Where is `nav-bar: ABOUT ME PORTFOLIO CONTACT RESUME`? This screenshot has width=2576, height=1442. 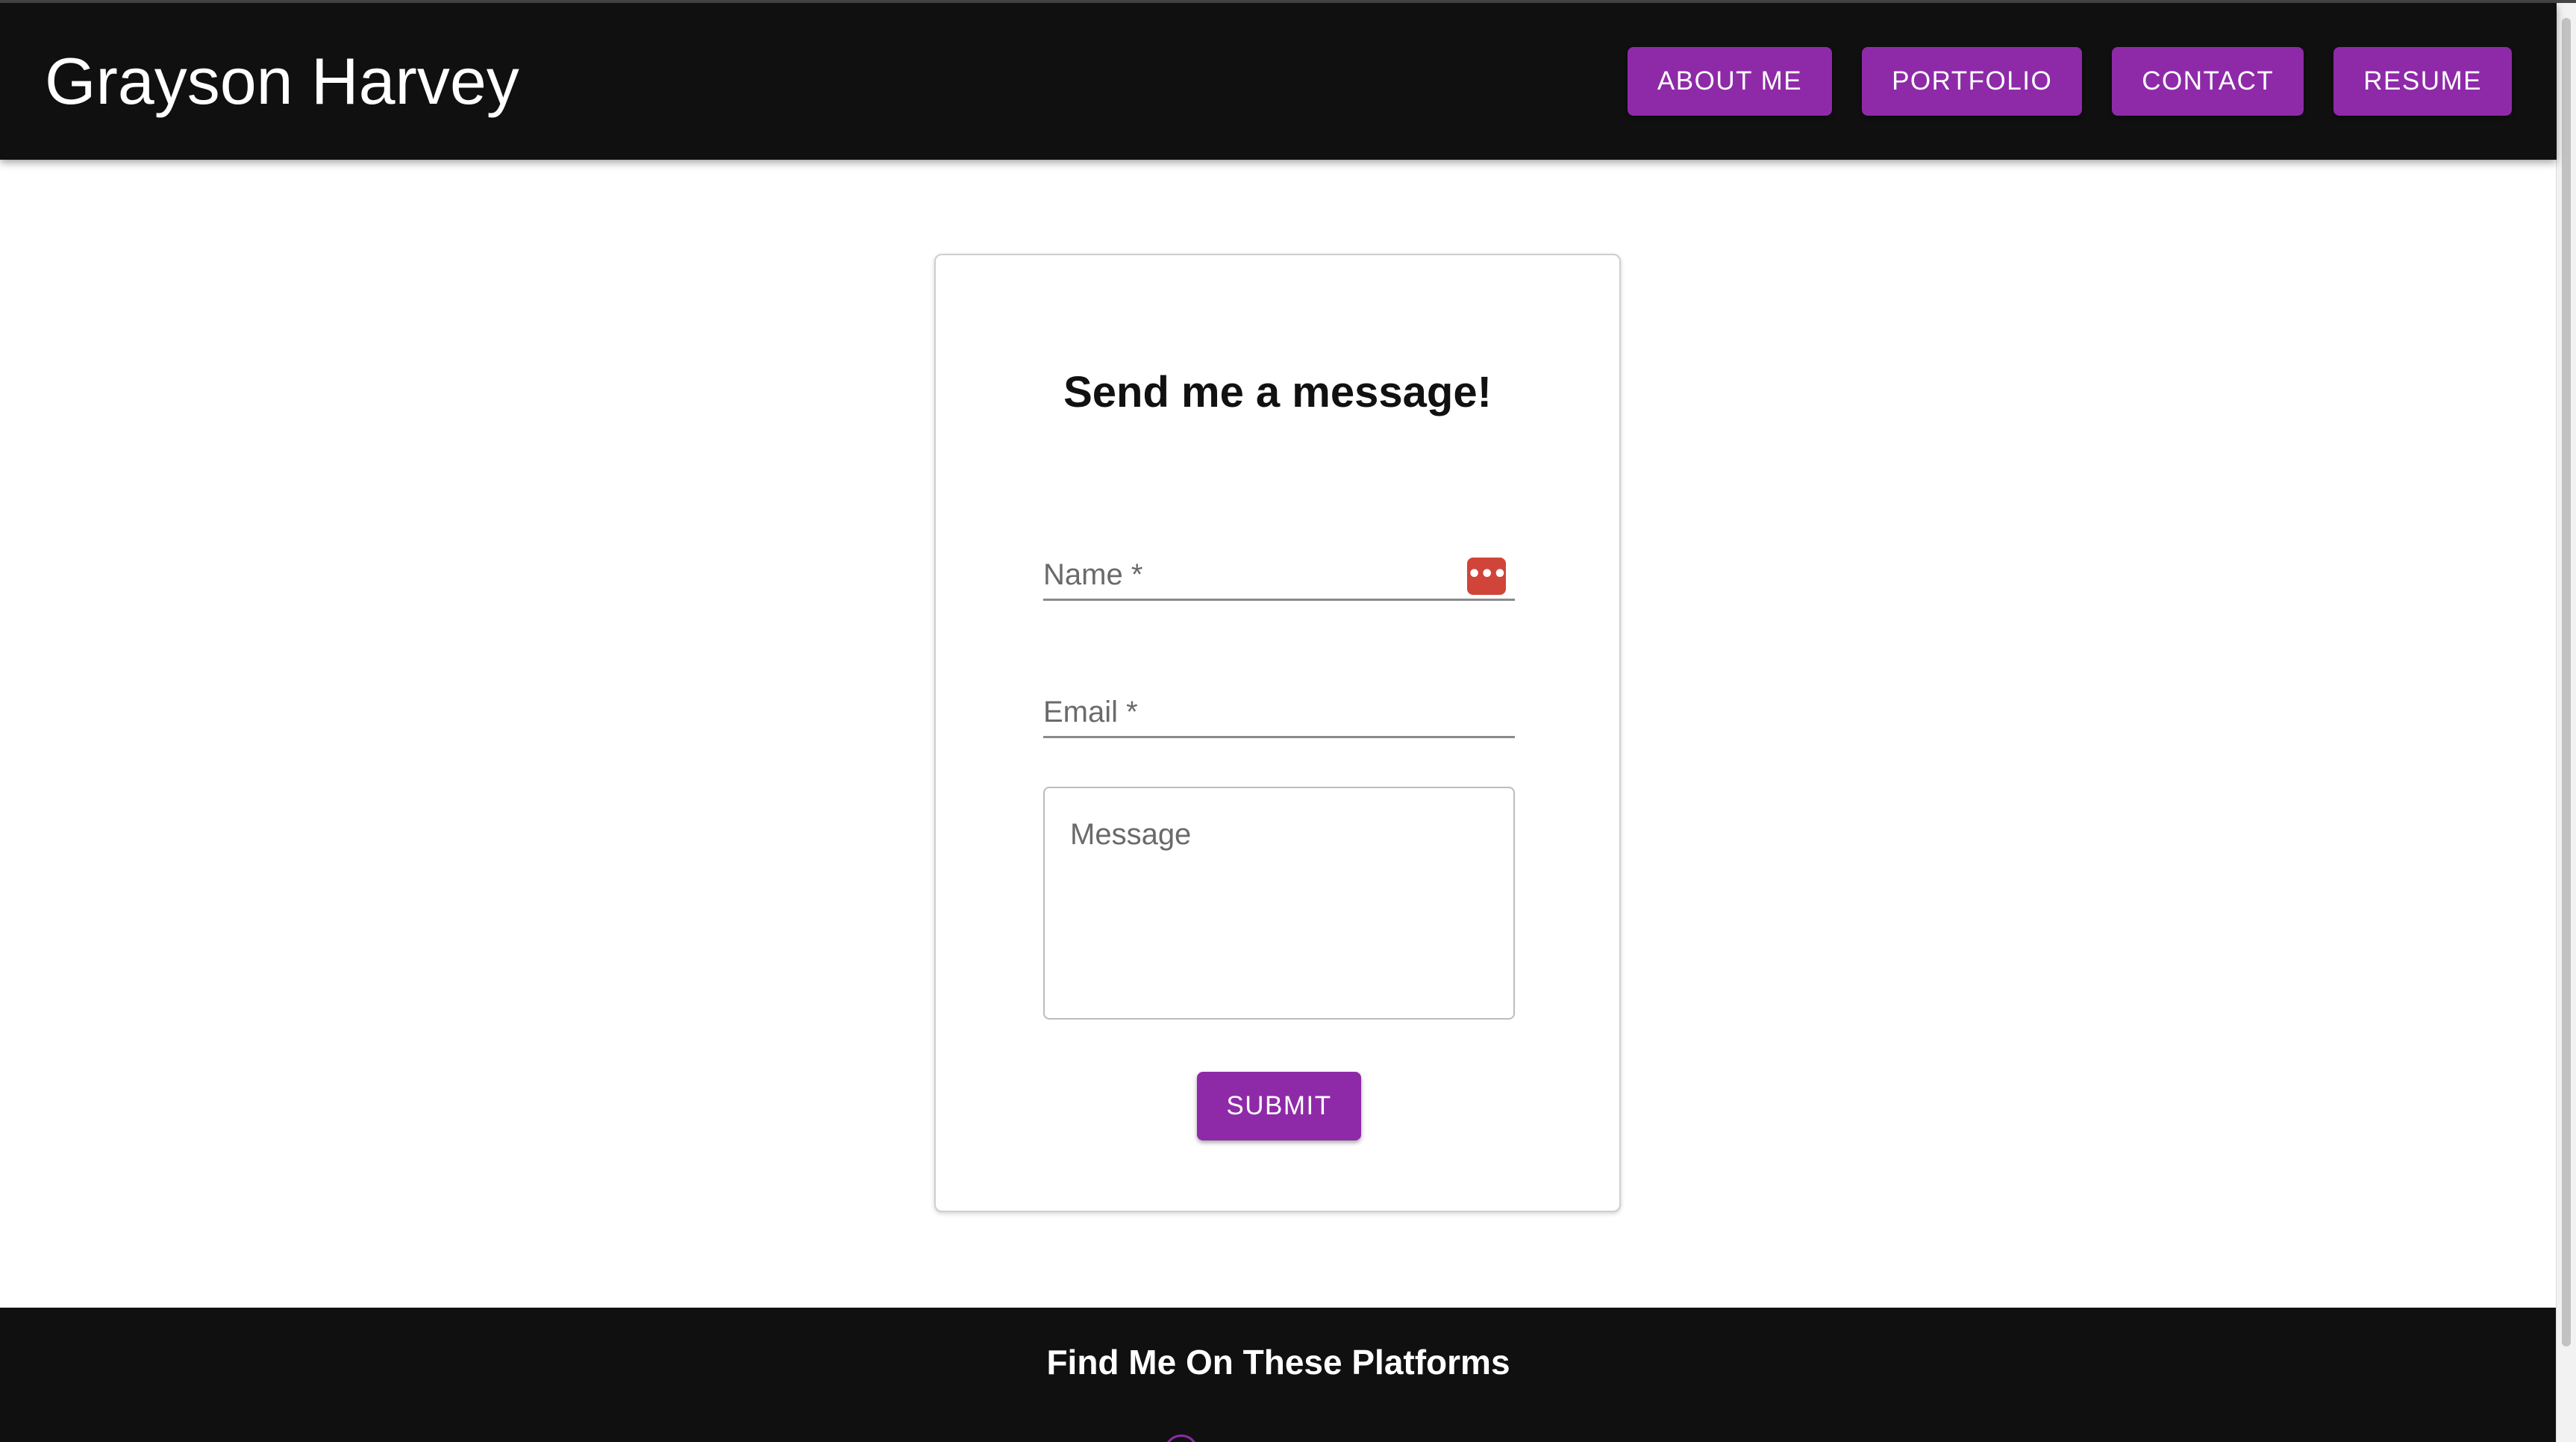 nav-bar: ABOUT ME PORTFOLIO CONTACT RESUME is located at coordinates (2069, 81).